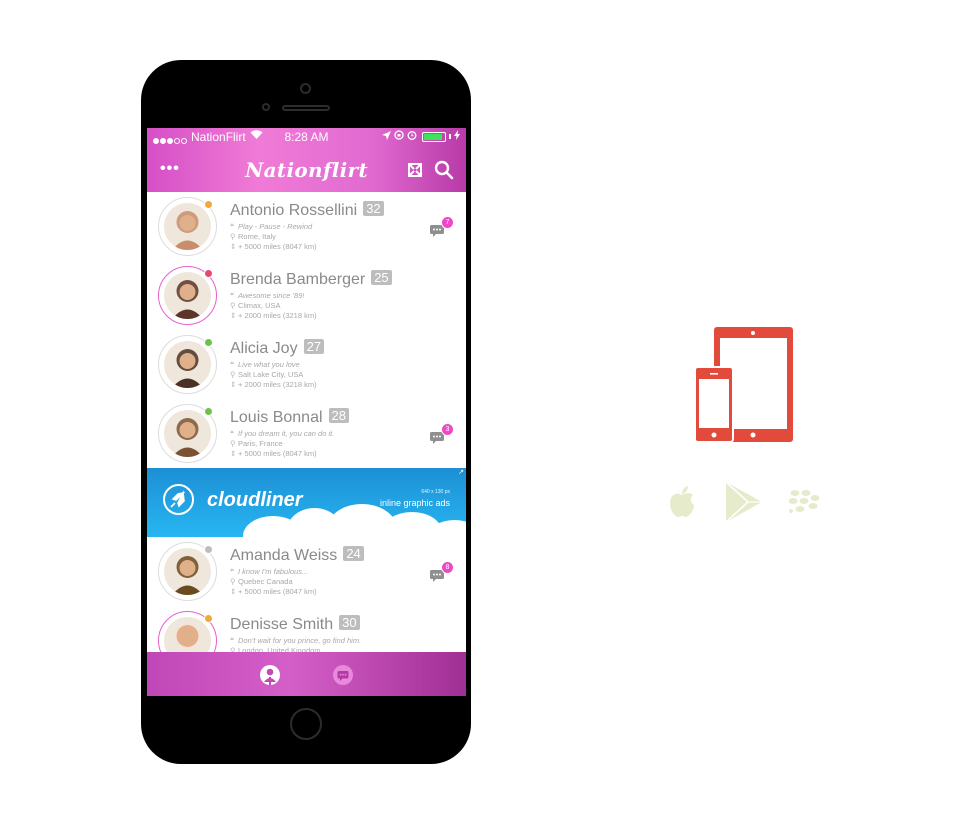  Describe the element at coordinates (450, 136) in the screenshot. I see `battery-tip` at that location.